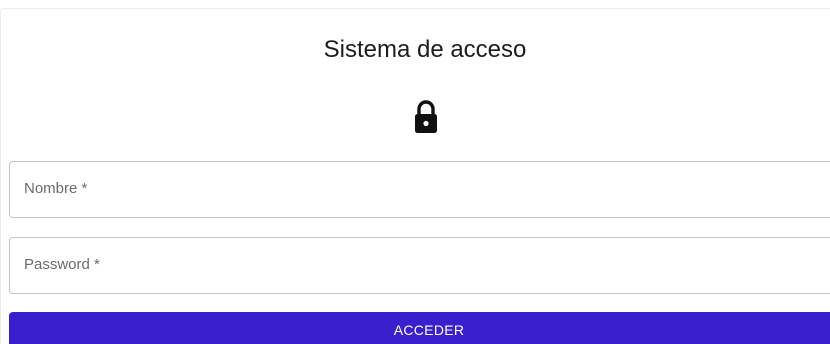 This screenshot has height=344, width=830. Describe the element at coordinates (425, 49) in the screenshot. I see `page-title: Sistema de acceso` at that location.